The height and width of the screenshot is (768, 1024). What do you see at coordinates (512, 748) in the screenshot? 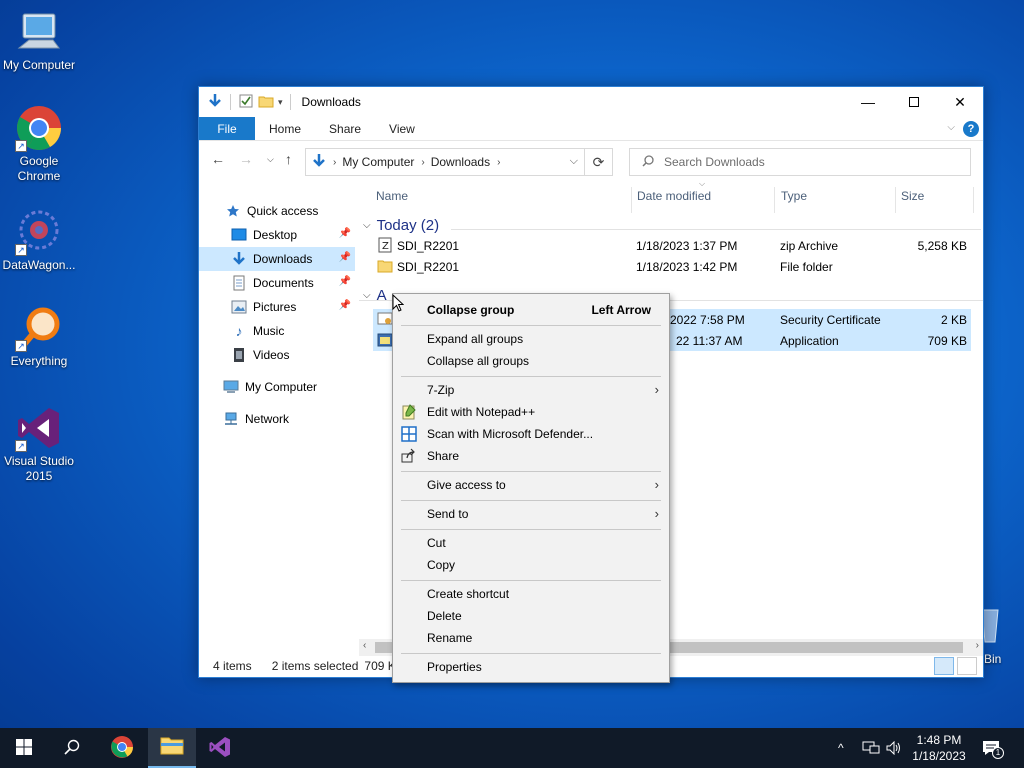
I see `taskbar: ^ 1:48 PM 1/18/2023 1` at bounding box center [512, 748].